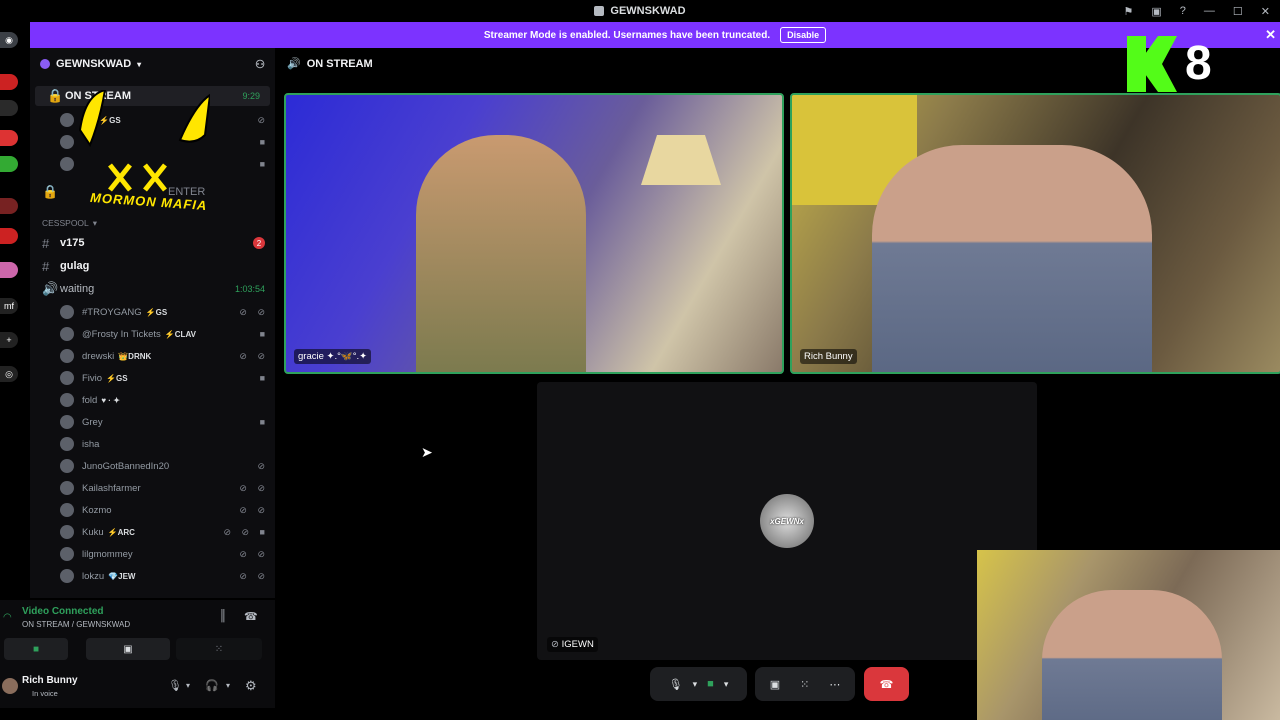 The image size is (1280, 720). What do you see at coordinates (263, 119) in the screenshot?
I see `mute-icon: ⊘` at bounding box center [263, 119].